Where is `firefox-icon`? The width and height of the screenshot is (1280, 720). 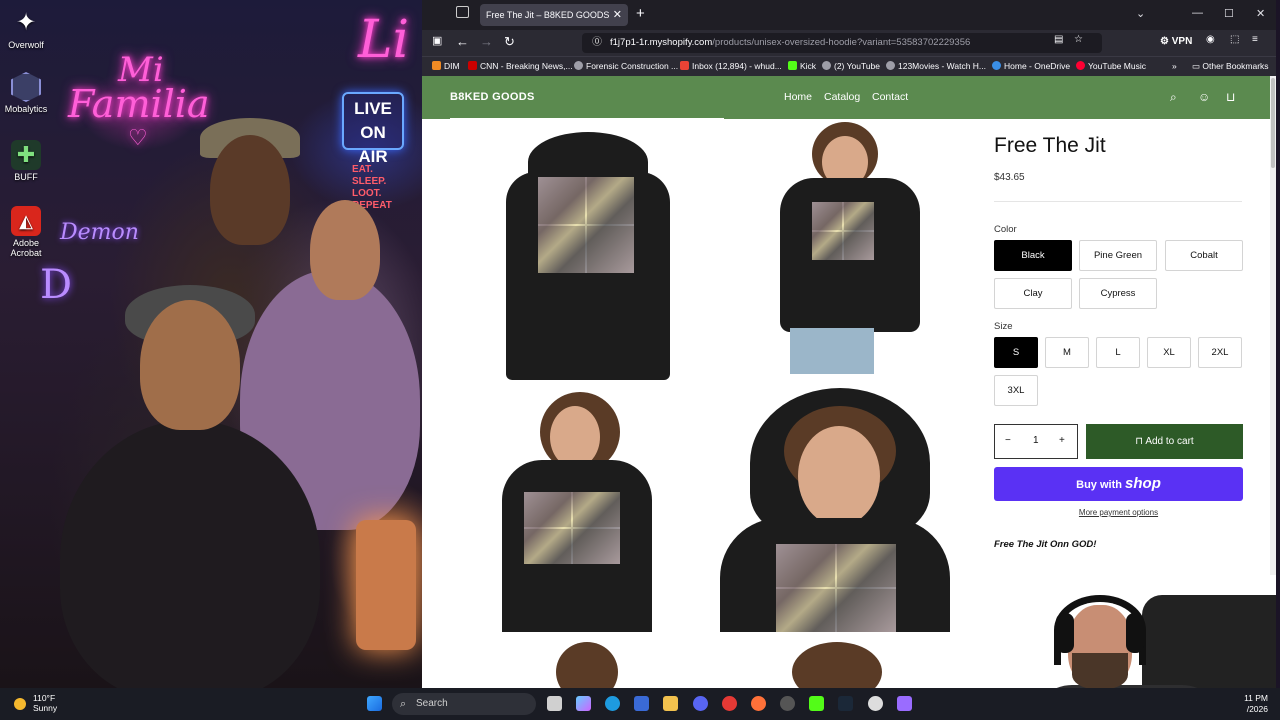 firefox-icon is located at coordinates (758, 703).